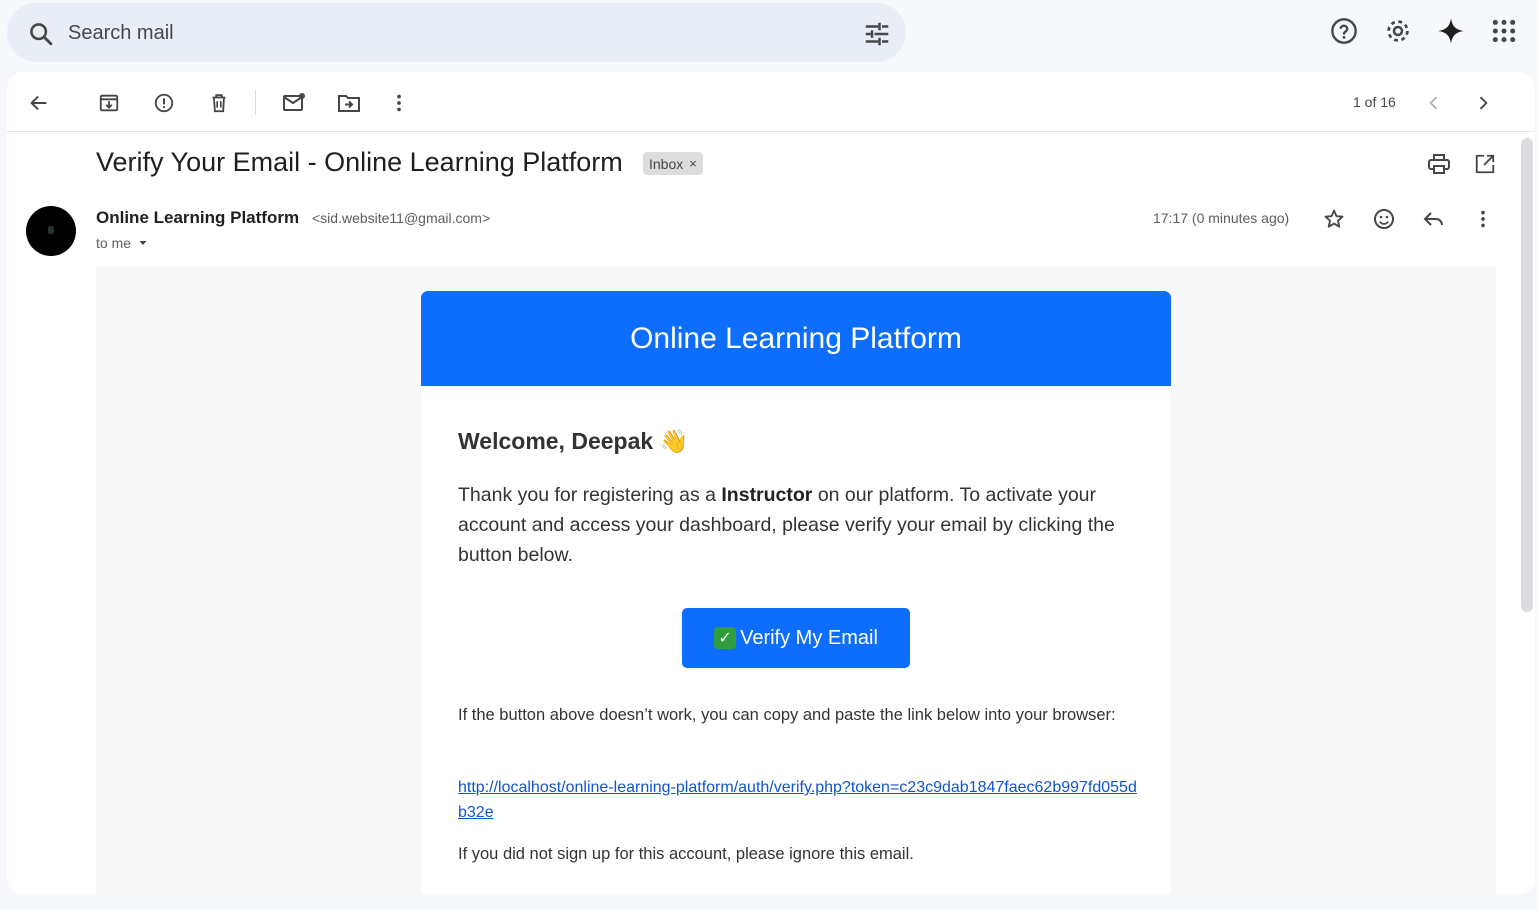 The image size is (1537, 910). Describe the element at coordinates (109, 103) in the screenshot. I see `archive-icon` at that location.